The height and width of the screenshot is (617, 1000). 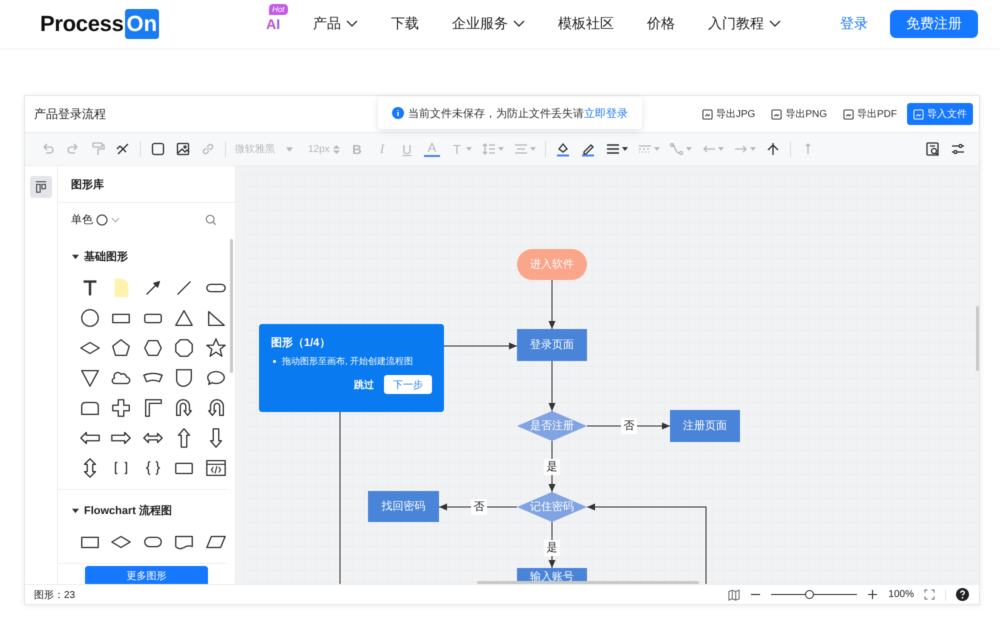 I want to click on image-icon, so click(x=183, y=149).